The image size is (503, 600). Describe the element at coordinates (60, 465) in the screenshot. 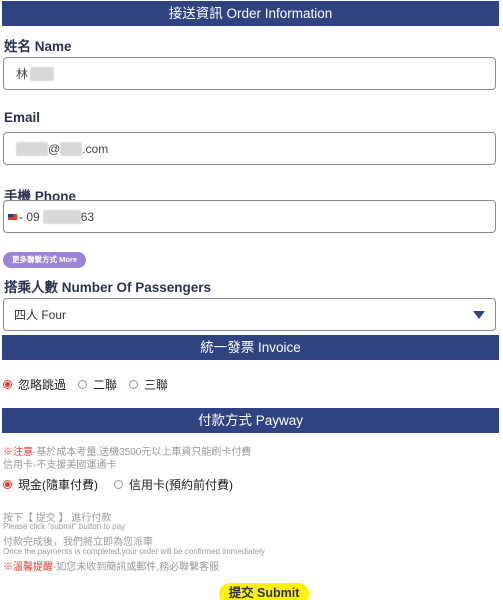

I see `payway-note-2: 信用卡-不支援美國運通卡` at that location.